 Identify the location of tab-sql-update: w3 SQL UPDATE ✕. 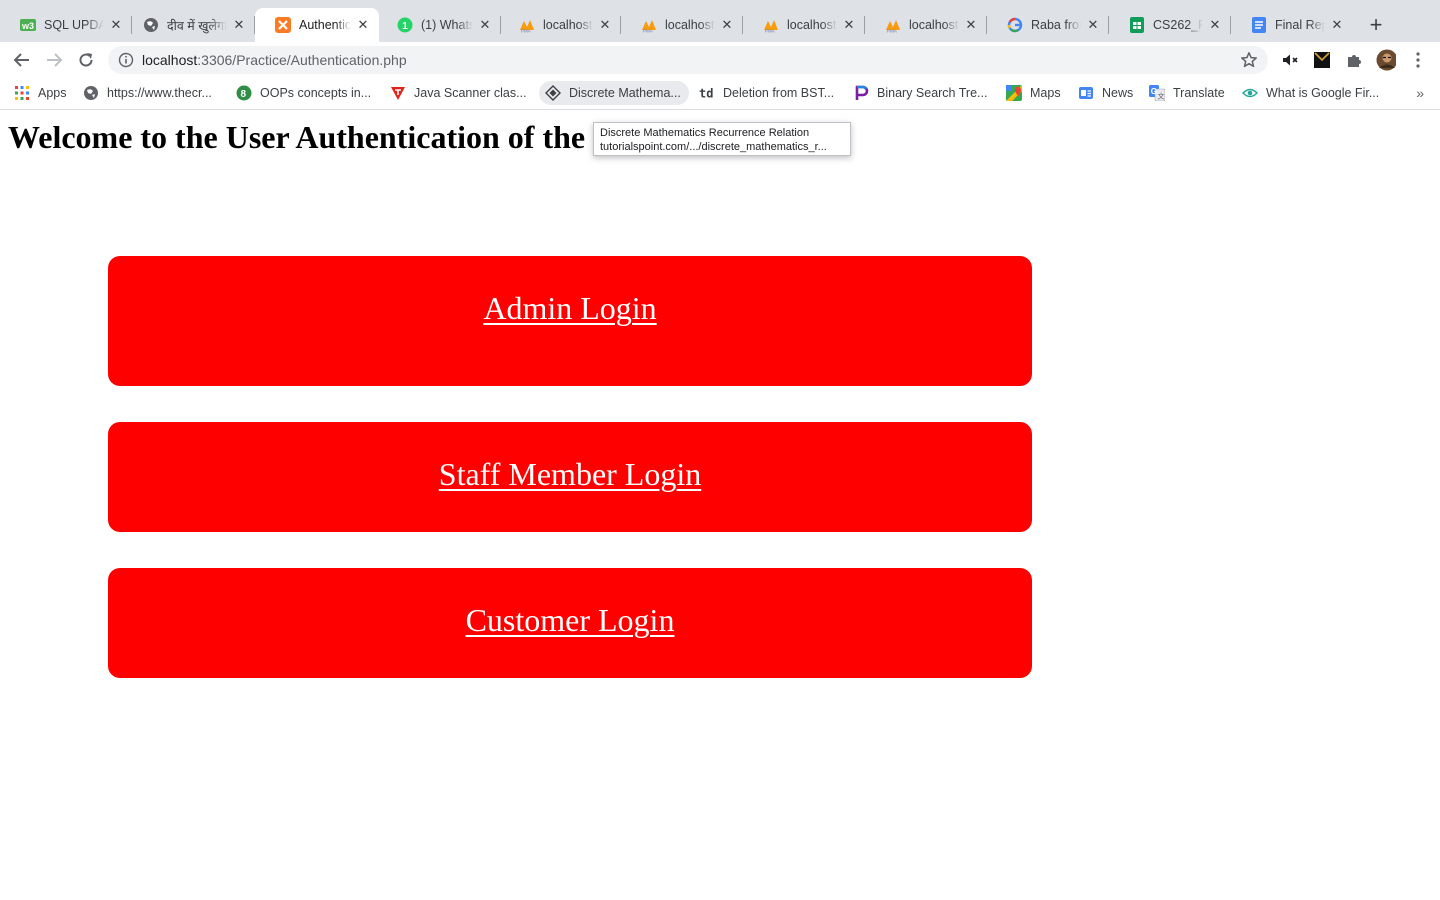
(66, 25).